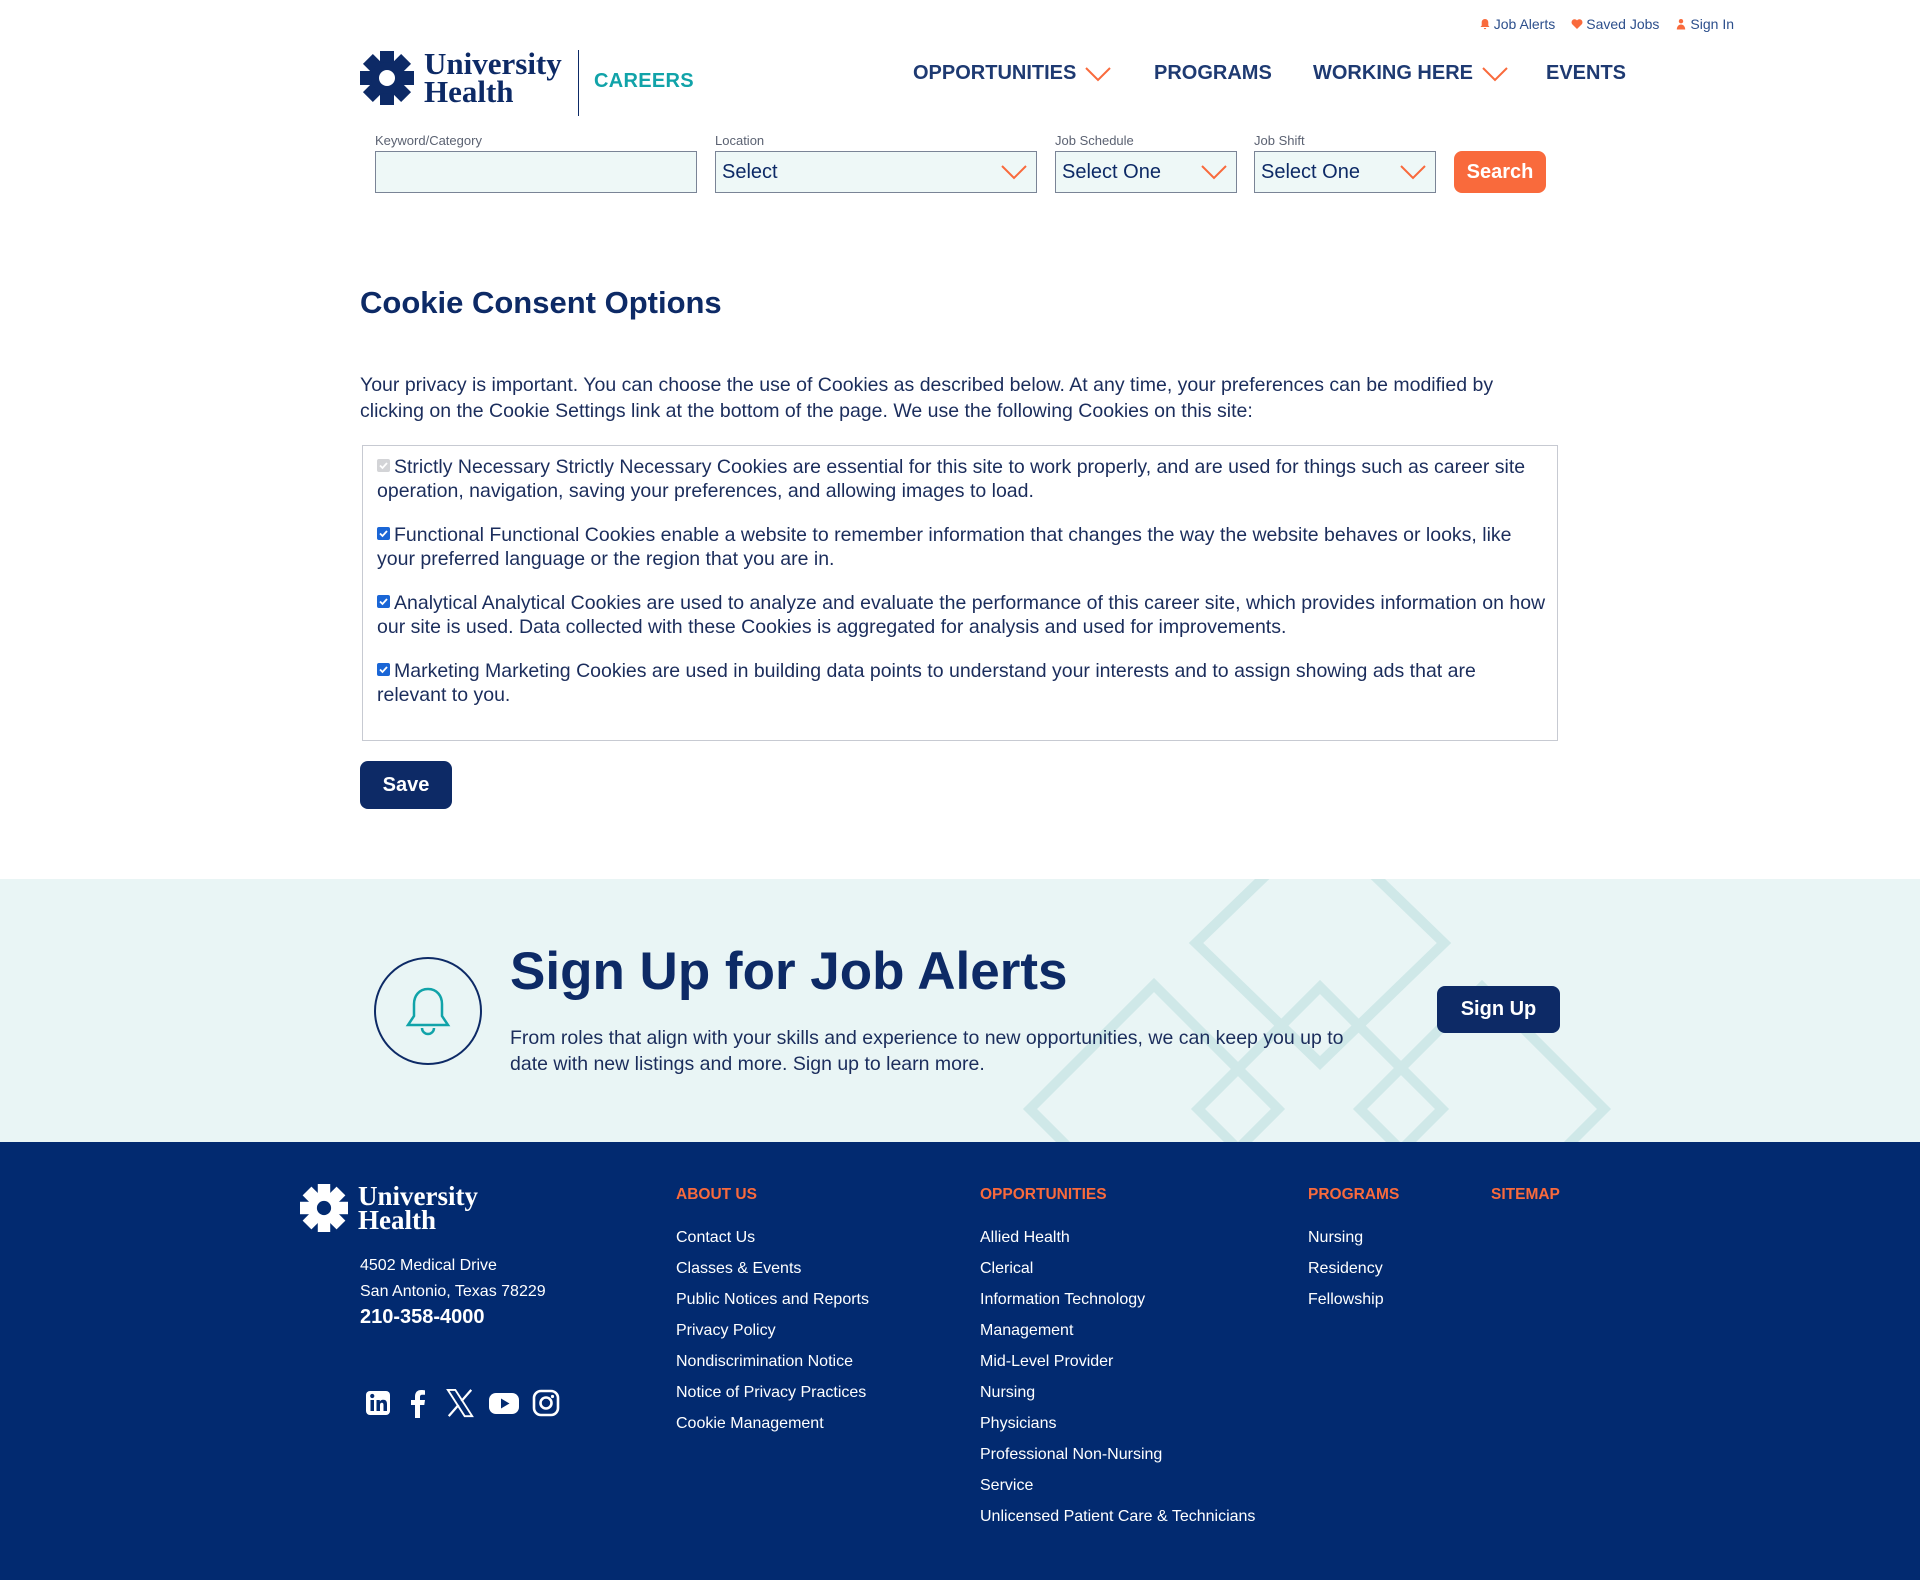 The image size is (1920, 1580). What do you see at coordinates (397, 1220) in the screenshot?
I see `footer-logo-line-2: Health` at bounding box center [397, 1220].